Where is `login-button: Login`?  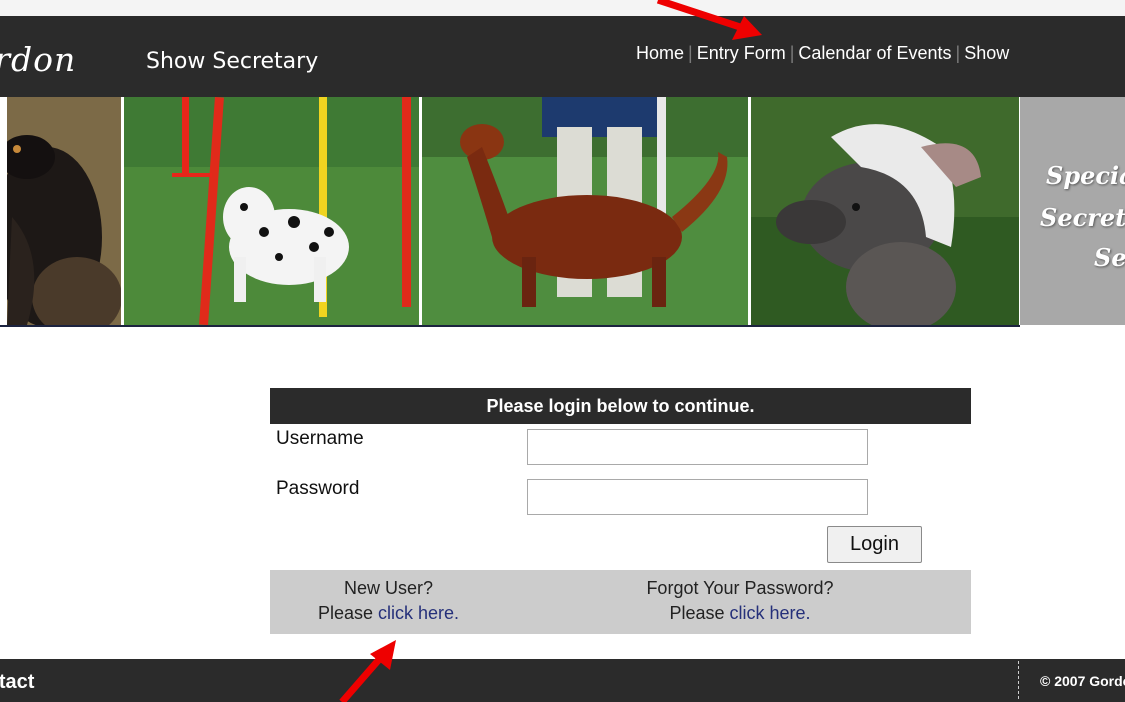
login-button: Login is located at coordinates (874, 544).